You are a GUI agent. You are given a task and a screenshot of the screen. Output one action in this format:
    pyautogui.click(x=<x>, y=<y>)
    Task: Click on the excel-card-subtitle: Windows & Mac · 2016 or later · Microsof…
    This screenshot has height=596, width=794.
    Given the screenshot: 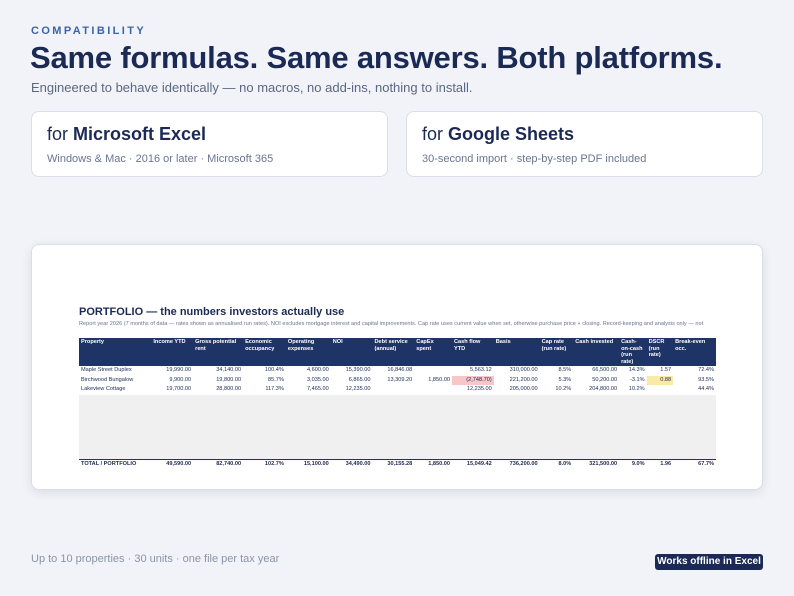 What is the action you would take?
    pyautogui.click(x=160, y=159)
    